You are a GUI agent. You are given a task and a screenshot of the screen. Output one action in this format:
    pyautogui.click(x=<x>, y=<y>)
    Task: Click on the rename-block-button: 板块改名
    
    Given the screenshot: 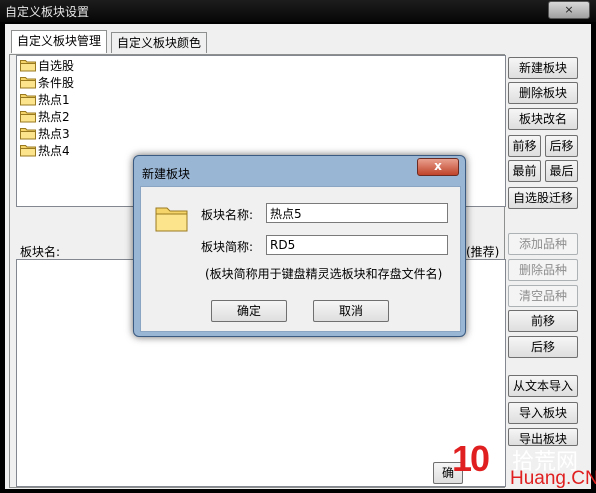 What is the action you would take?
    pyautogui.click(x=543, y=119)
    